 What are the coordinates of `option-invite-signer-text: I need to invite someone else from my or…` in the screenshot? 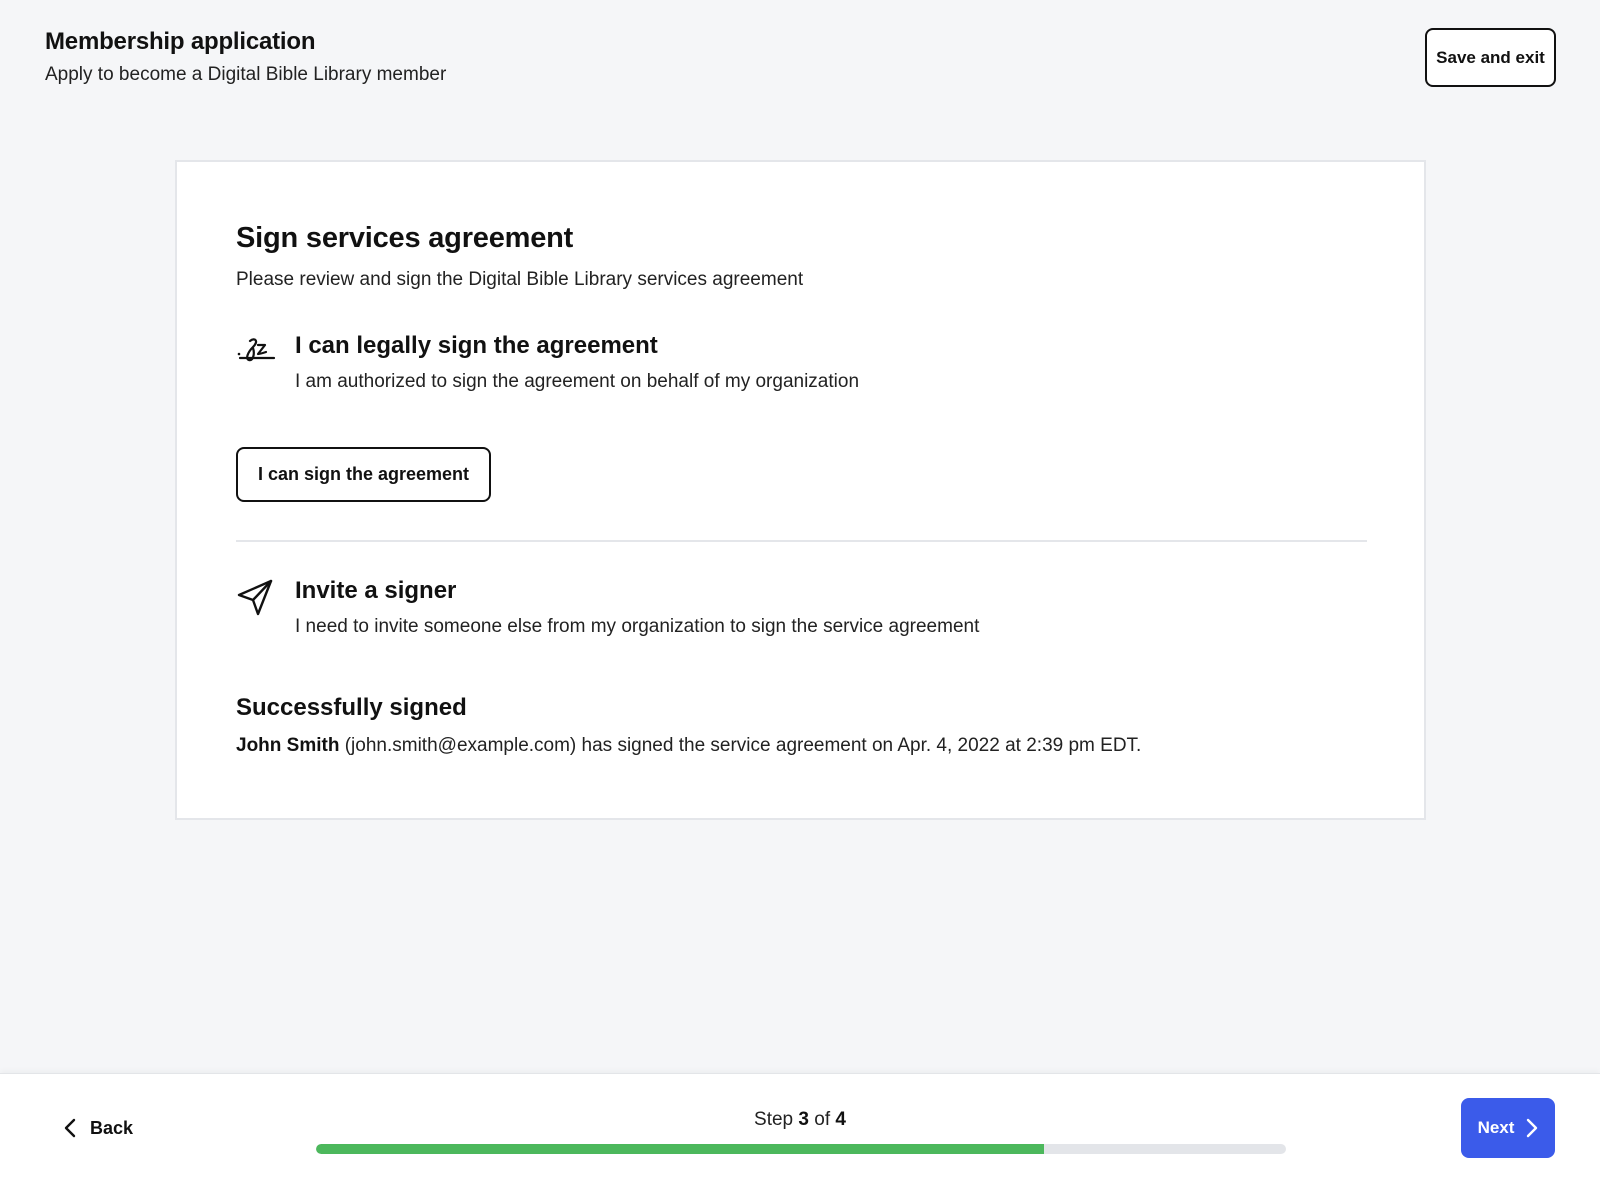 It's located at (637, 626).